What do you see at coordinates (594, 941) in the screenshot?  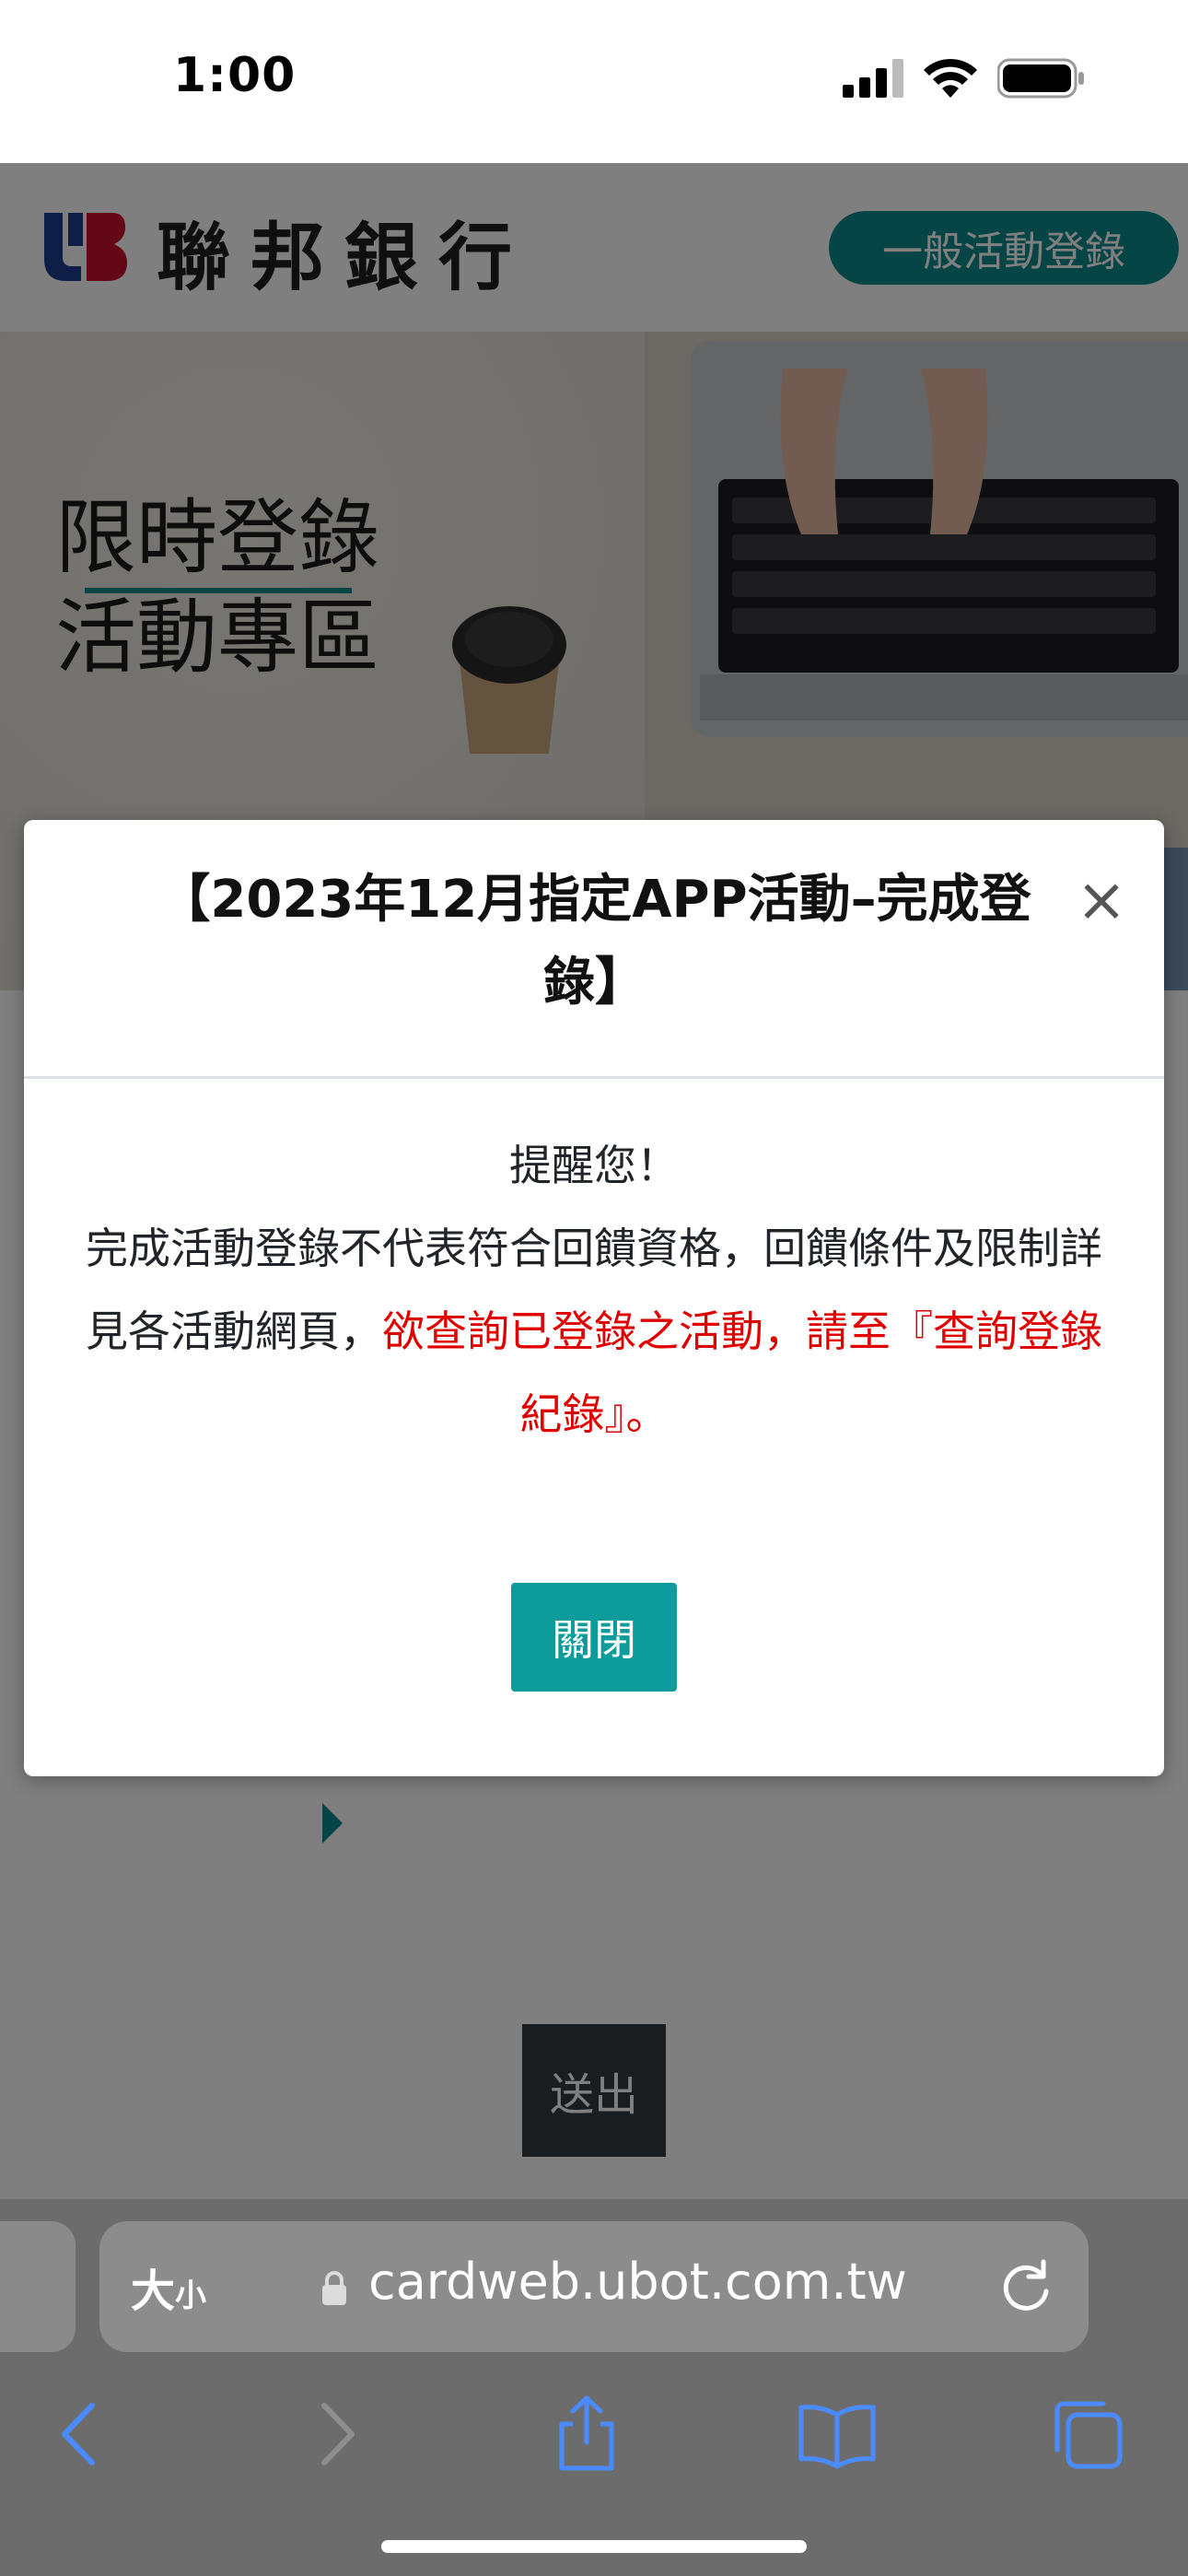 I see `dialog-title: 【2023年12月指定APP活動–完成登錄】` at bounding box center [594, 941].